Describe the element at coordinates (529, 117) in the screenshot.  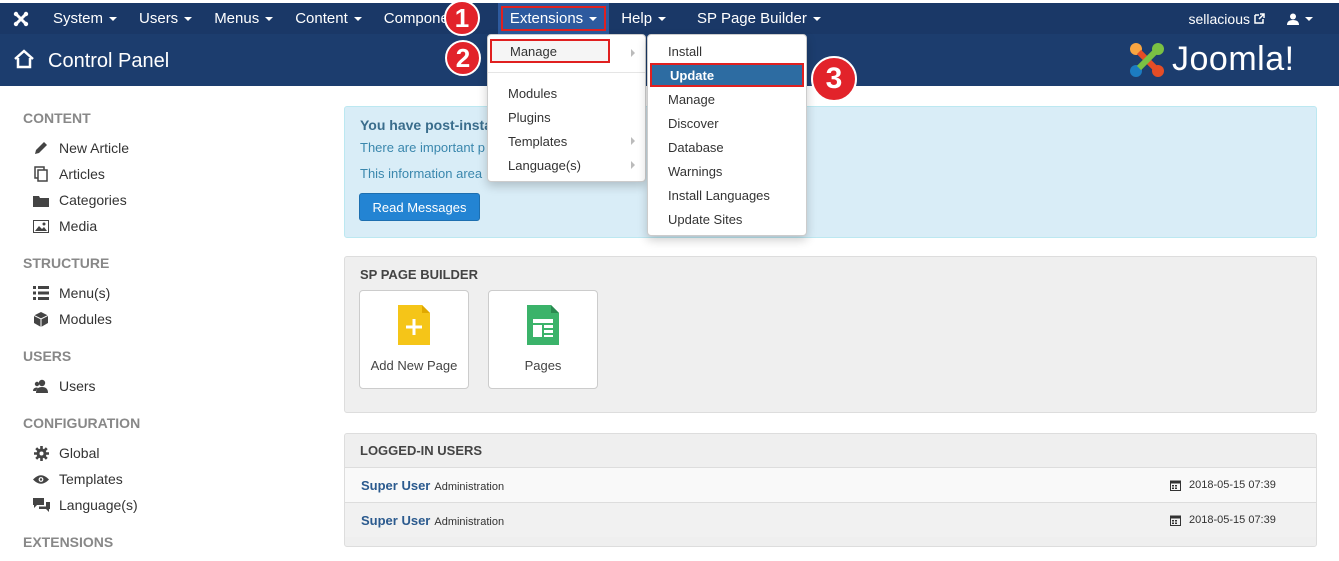
I see `menu-item-label: Plugins` at that location.